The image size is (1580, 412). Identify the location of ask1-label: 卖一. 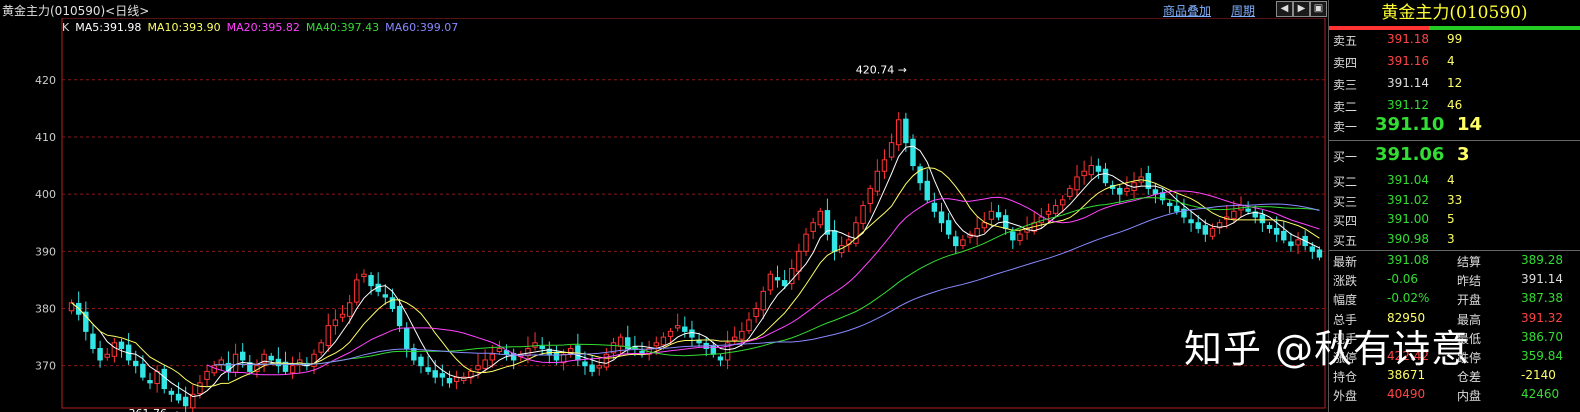
(1345, 127).